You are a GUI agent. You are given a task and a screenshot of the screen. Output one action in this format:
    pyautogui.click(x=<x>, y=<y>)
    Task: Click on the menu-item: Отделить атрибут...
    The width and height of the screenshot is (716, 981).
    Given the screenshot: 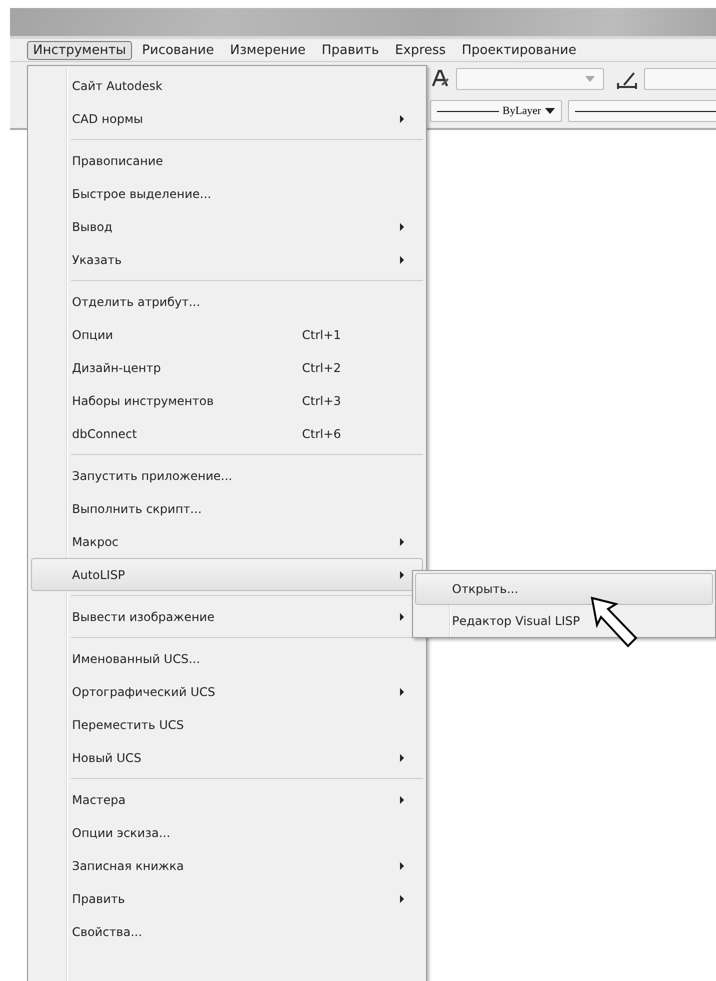 What is the action you would take?
    pyautogui.click(x=227, y=301)
    